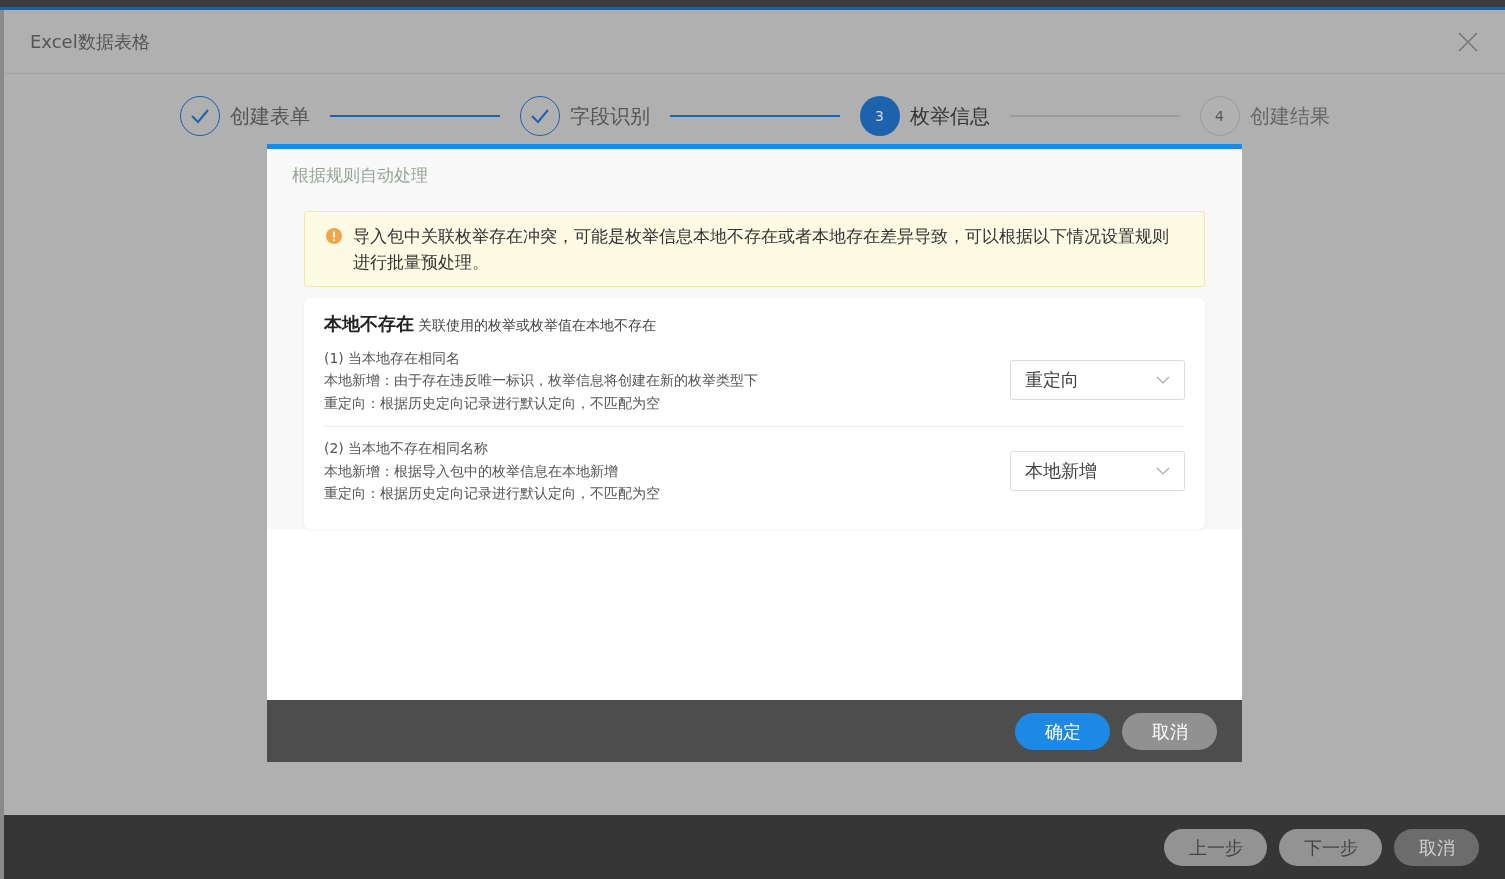 The height and width of the screenshot is (879, 1505). I want to click on rule-description: 本地新增：根据导入包中的枚举信息在本地新增, so click(471, 471).